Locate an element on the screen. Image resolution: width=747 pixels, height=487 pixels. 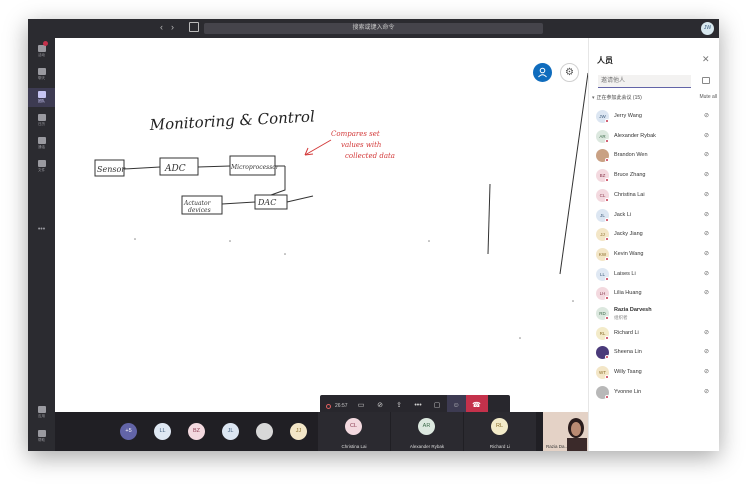
chat-icon: ▢ is located at coordinates (437, 405).